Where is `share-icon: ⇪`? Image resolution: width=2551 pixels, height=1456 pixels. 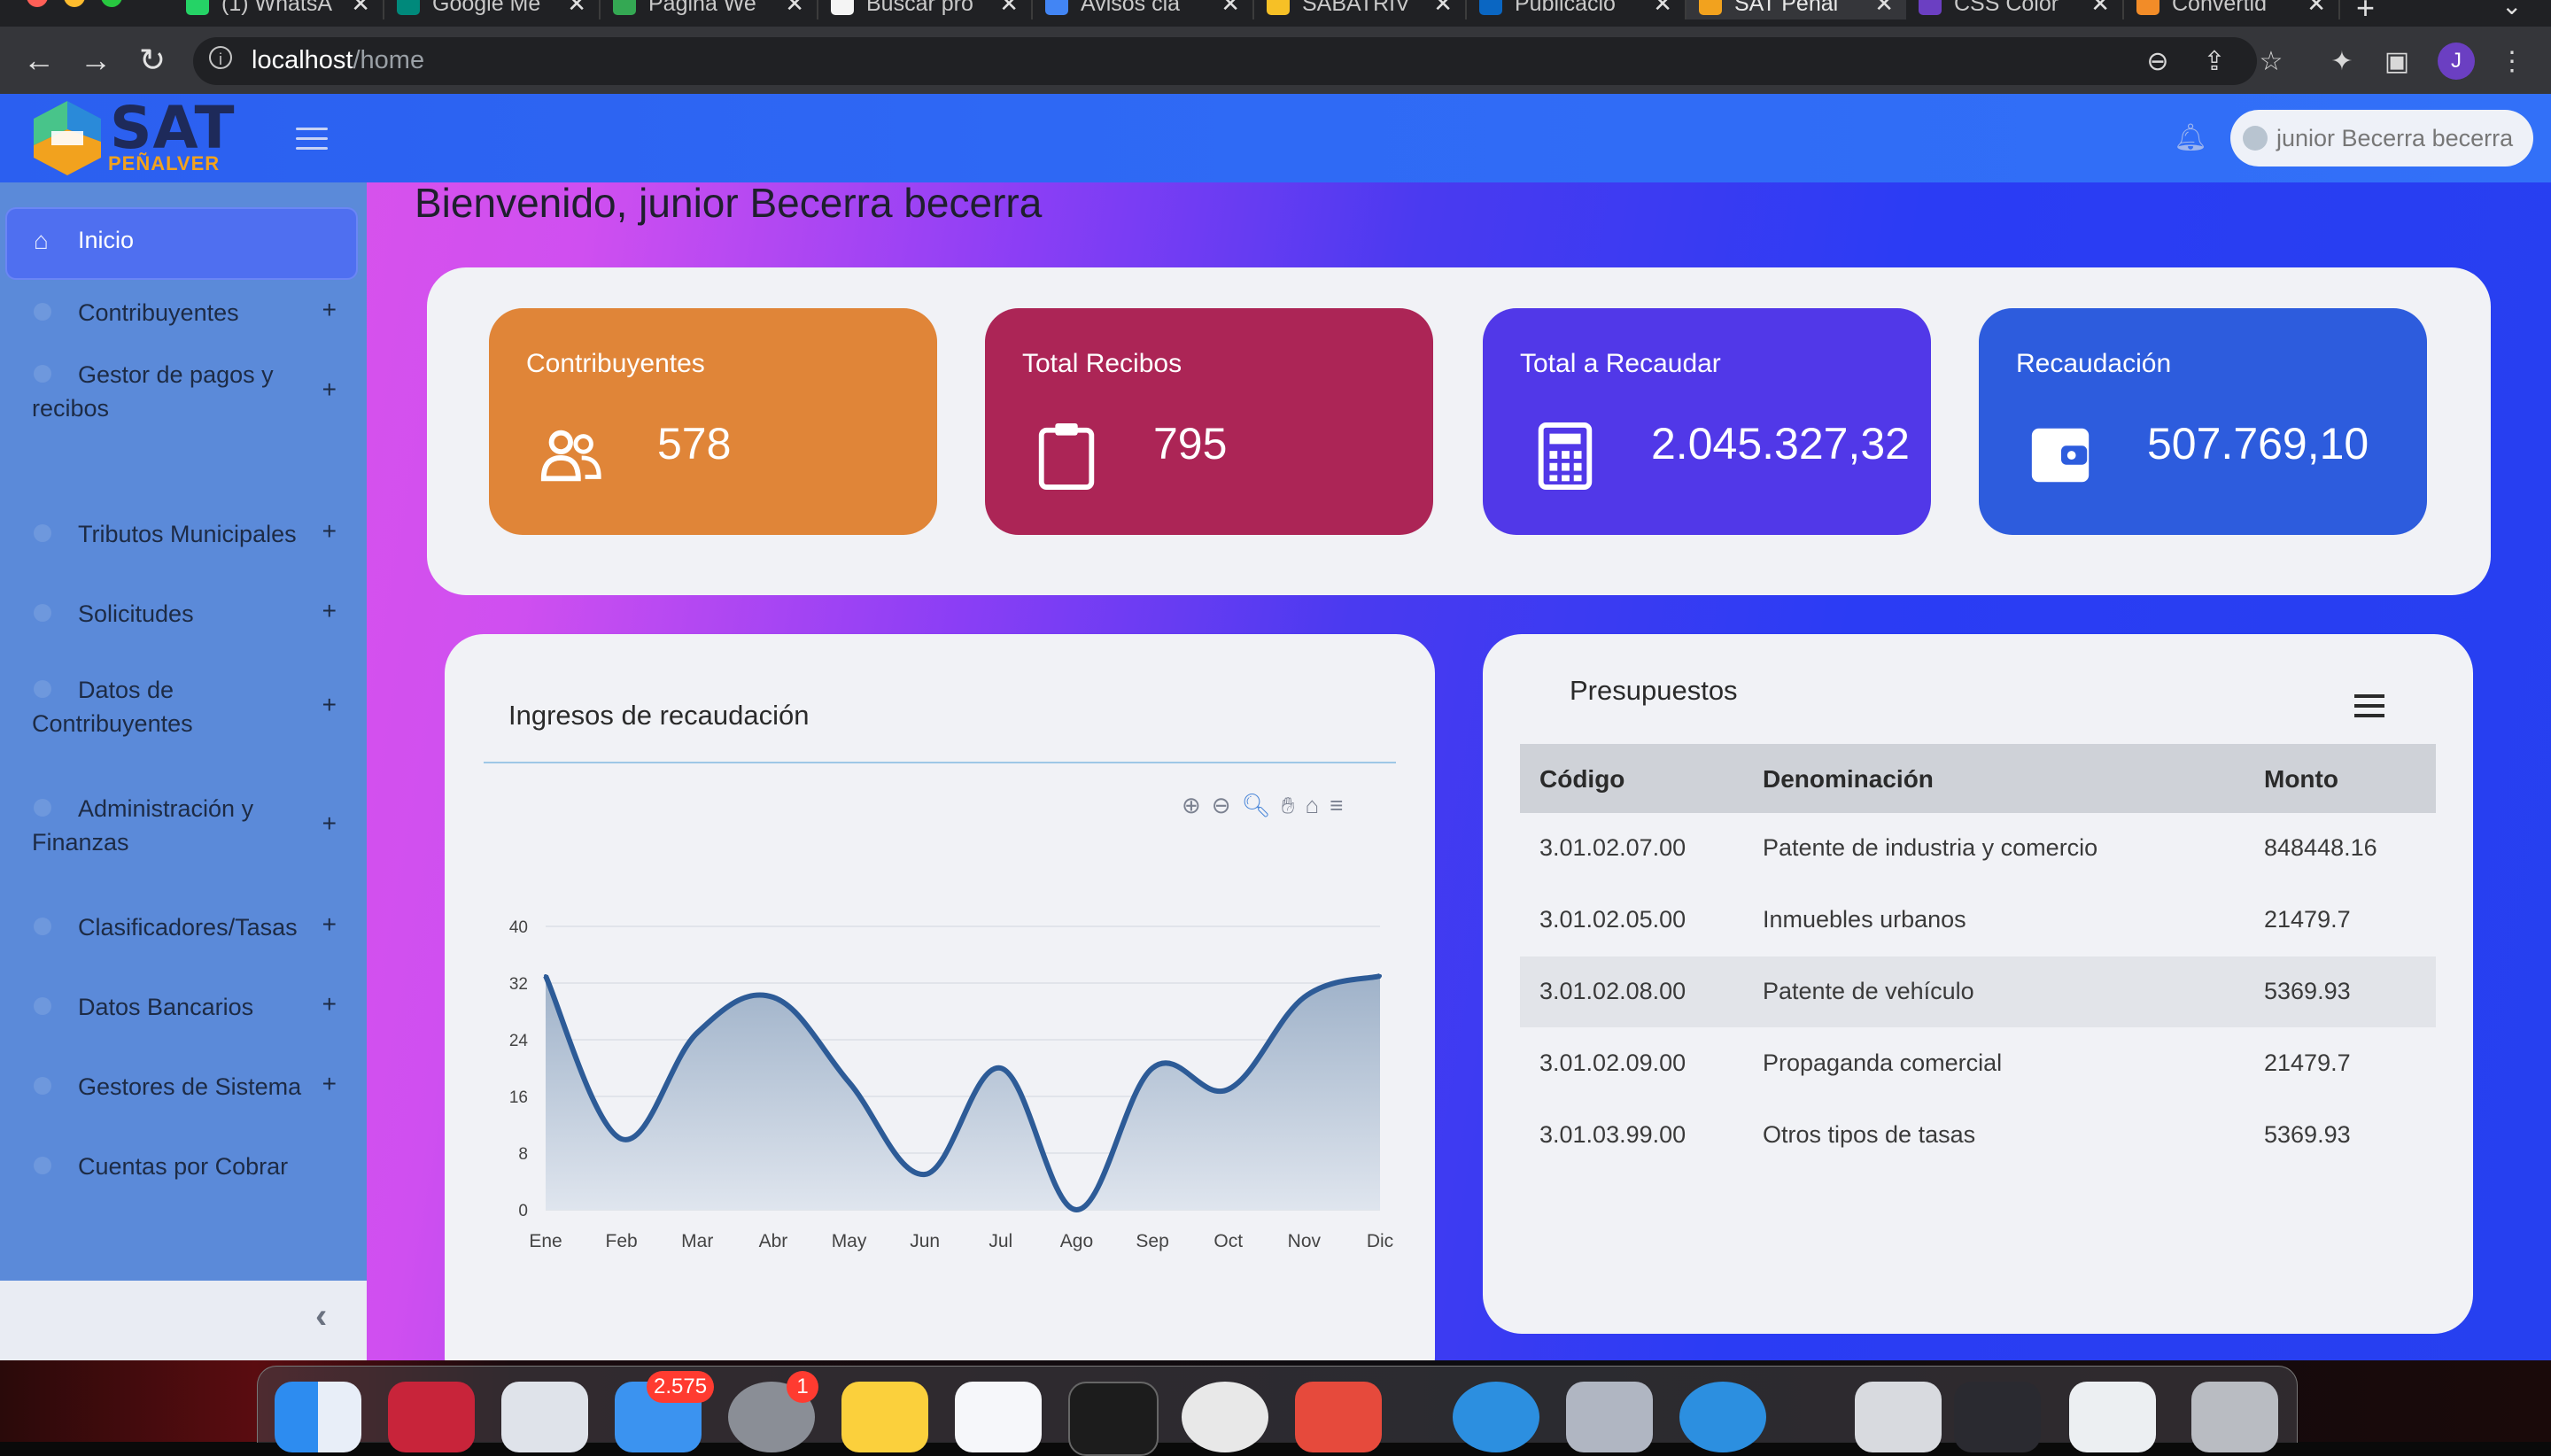
share-icon: ⇪ is located at coordinates (2214, 62).